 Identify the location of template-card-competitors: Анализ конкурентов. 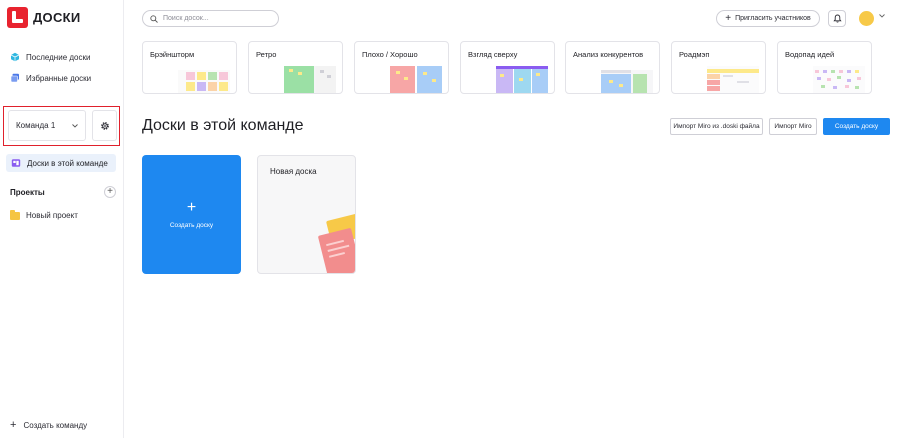
(612, 67).